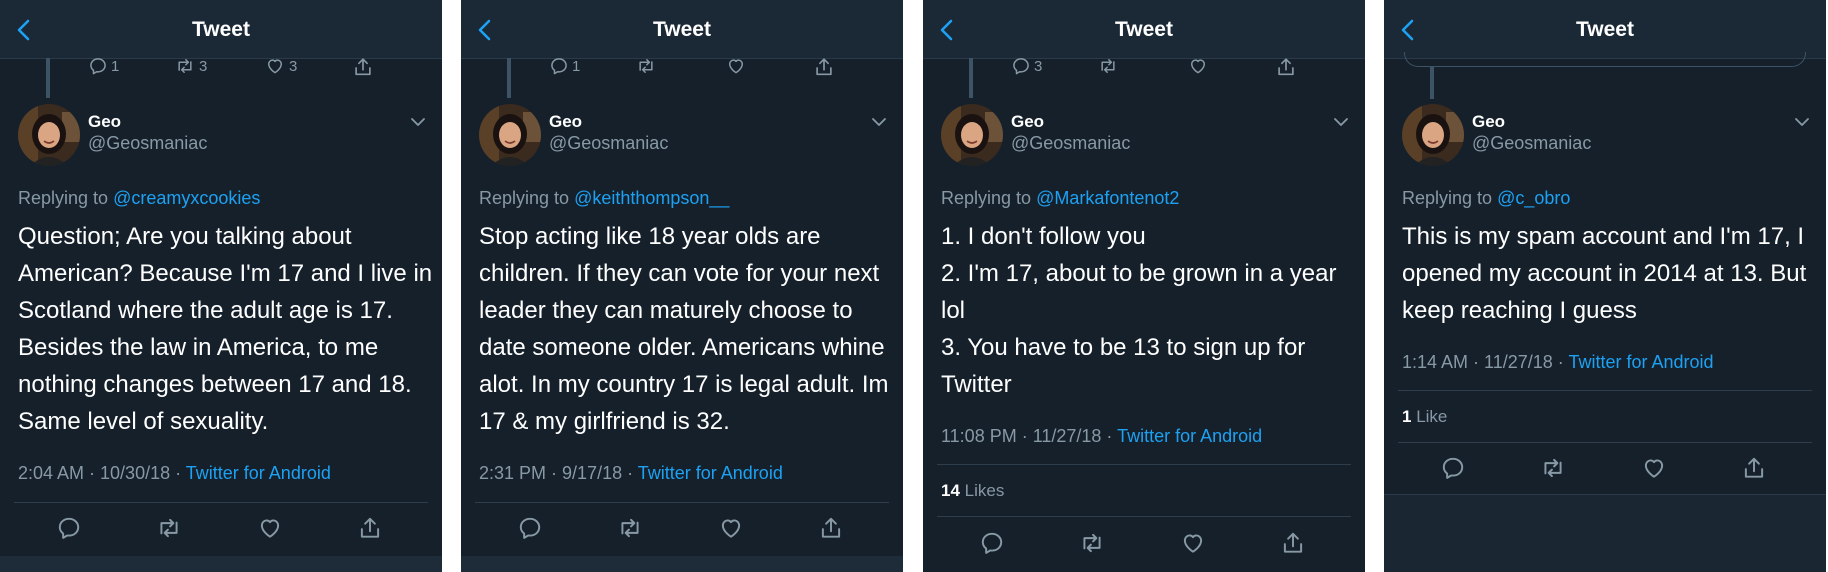 The height and width of the screenshot is (572, 1828). What do you see at coordinates (1604, 273) in the screenshot?
I see `tweet-line: opened my account in 2014 at 13. But` at bounding box center [1604, 273].